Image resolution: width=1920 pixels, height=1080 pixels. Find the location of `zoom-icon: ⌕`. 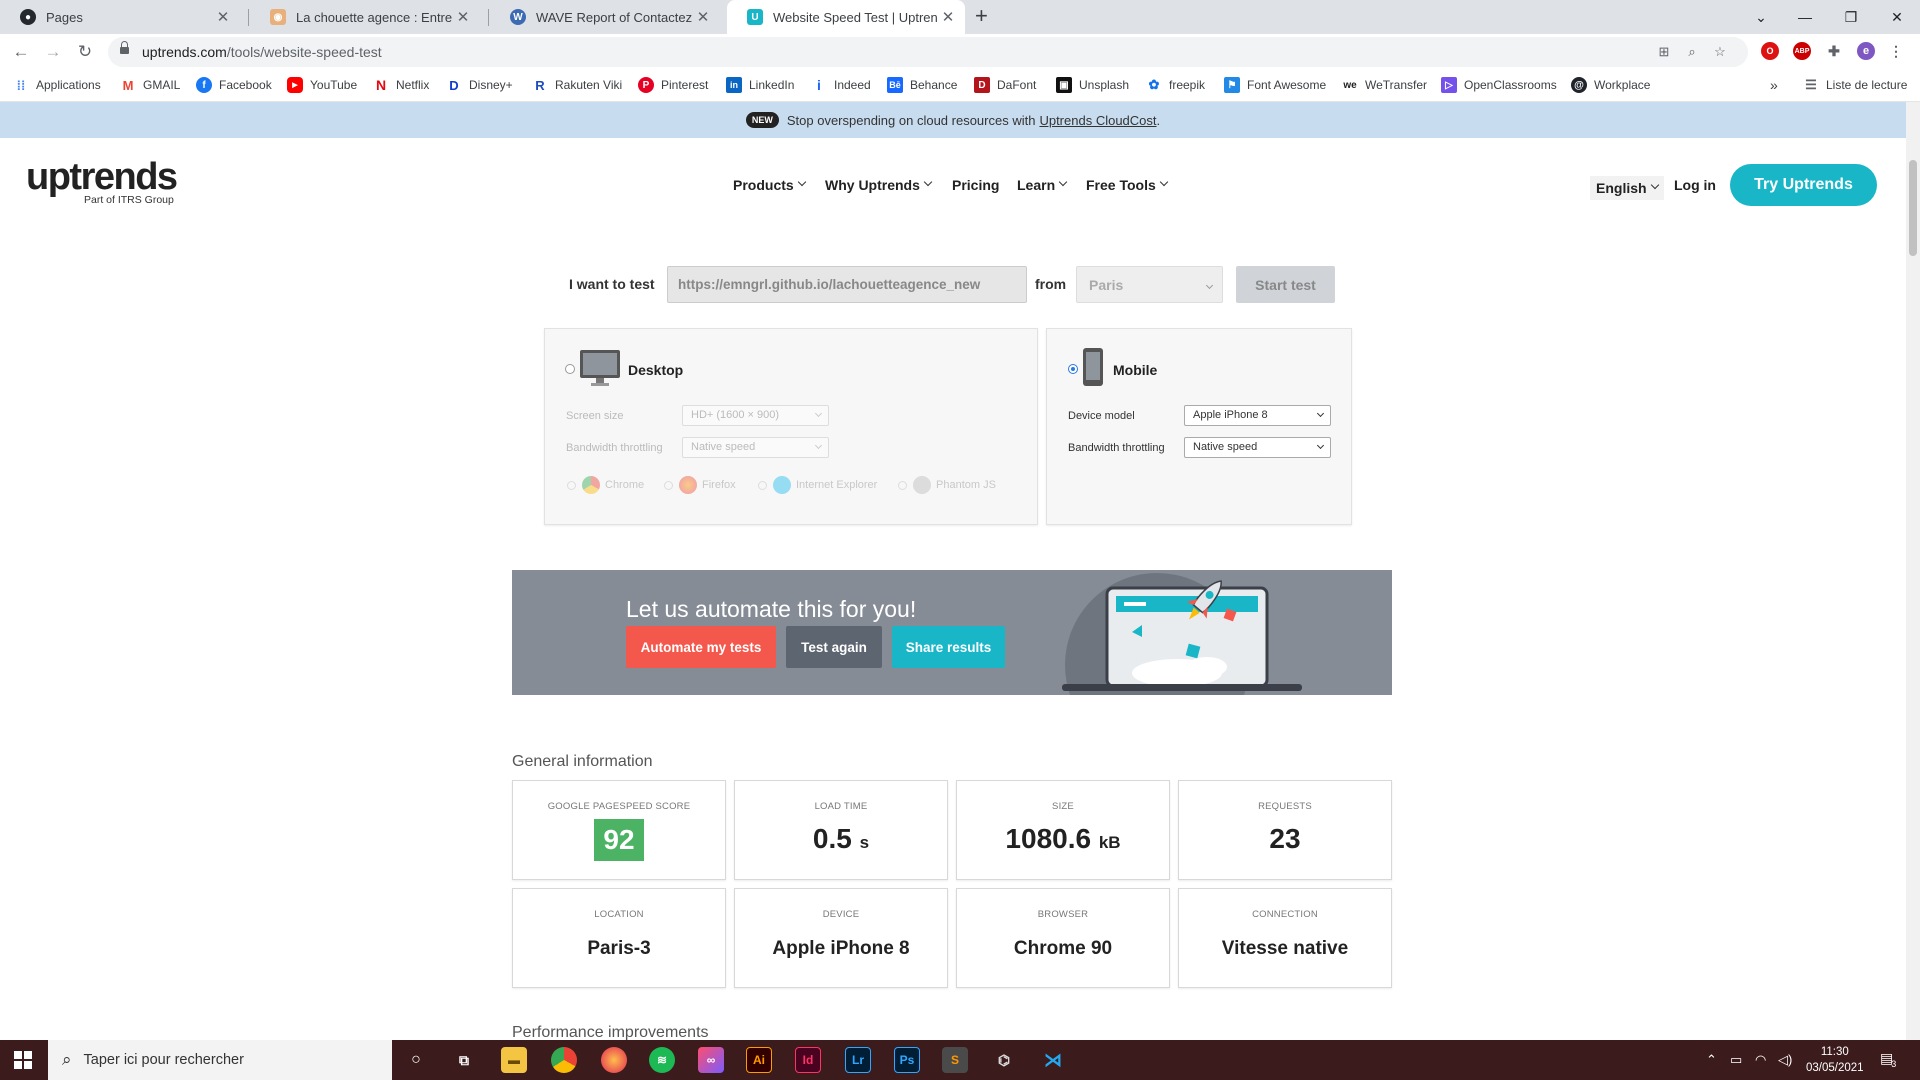

zoom-icon: ⌕ is located at coordinates (1692, 52).